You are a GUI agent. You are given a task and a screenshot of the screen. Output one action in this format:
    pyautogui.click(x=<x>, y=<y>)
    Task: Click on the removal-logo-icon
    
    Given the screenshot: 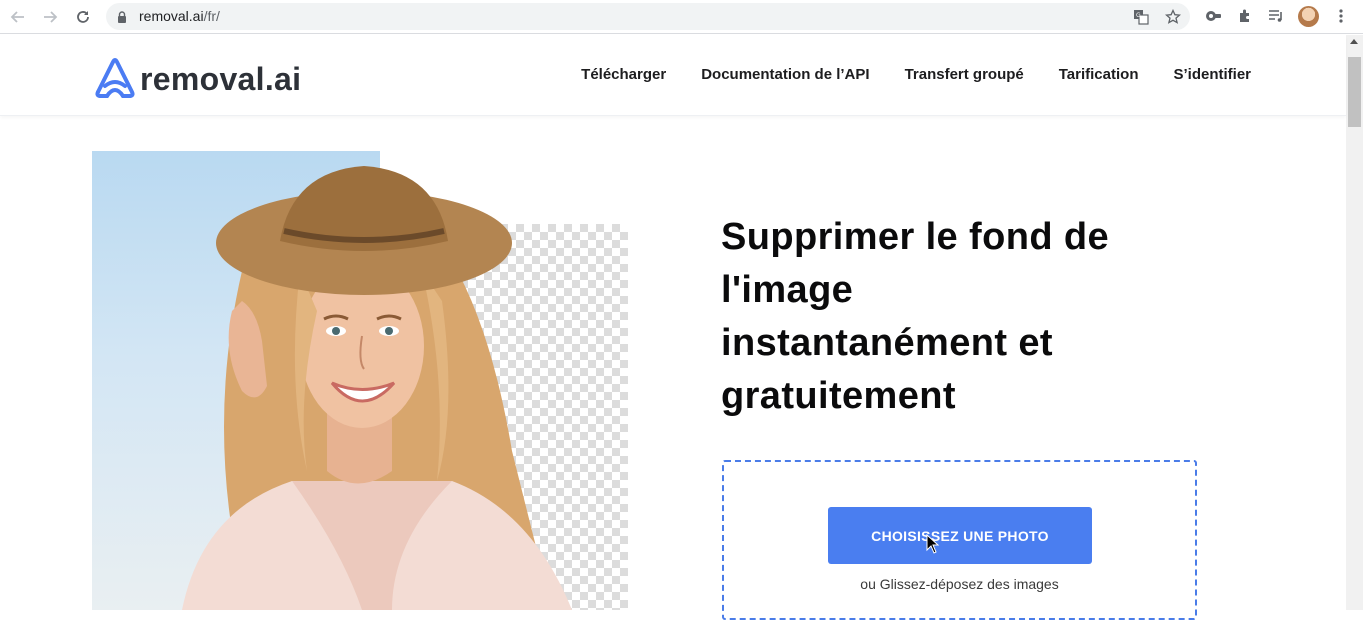 What is the action you would take?
    pyautogui.click(x=115, y=77)
    